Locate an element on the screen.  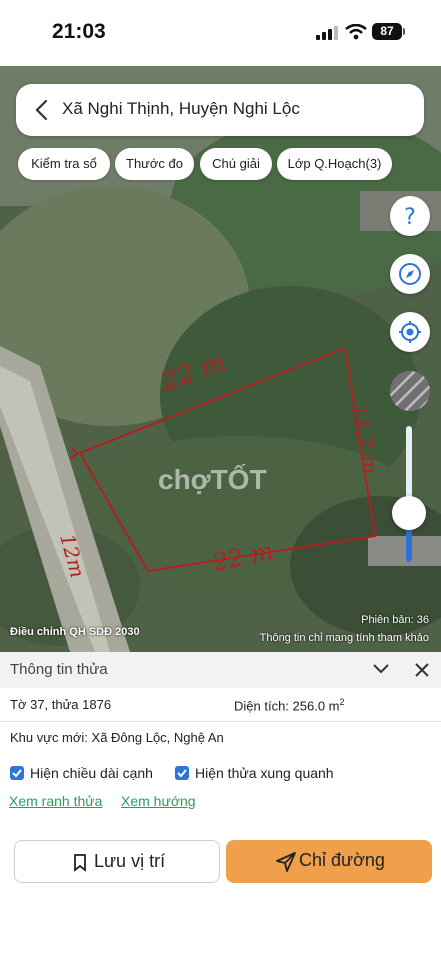
new-area-label: Khu vực mới: Xã Đông Lộc, Nghệ An is located at coordinates (117, 737).